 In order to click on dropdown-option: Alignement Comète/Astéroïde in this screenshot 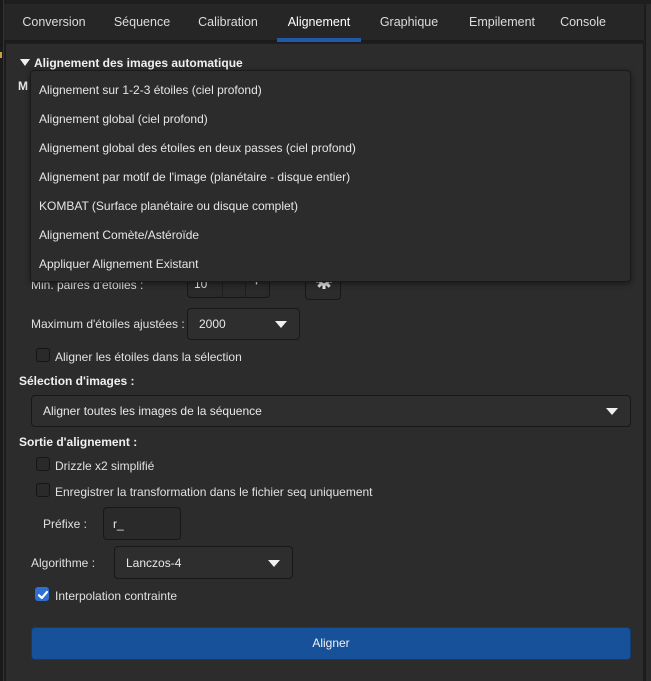, I will do `click(330, 235)`.